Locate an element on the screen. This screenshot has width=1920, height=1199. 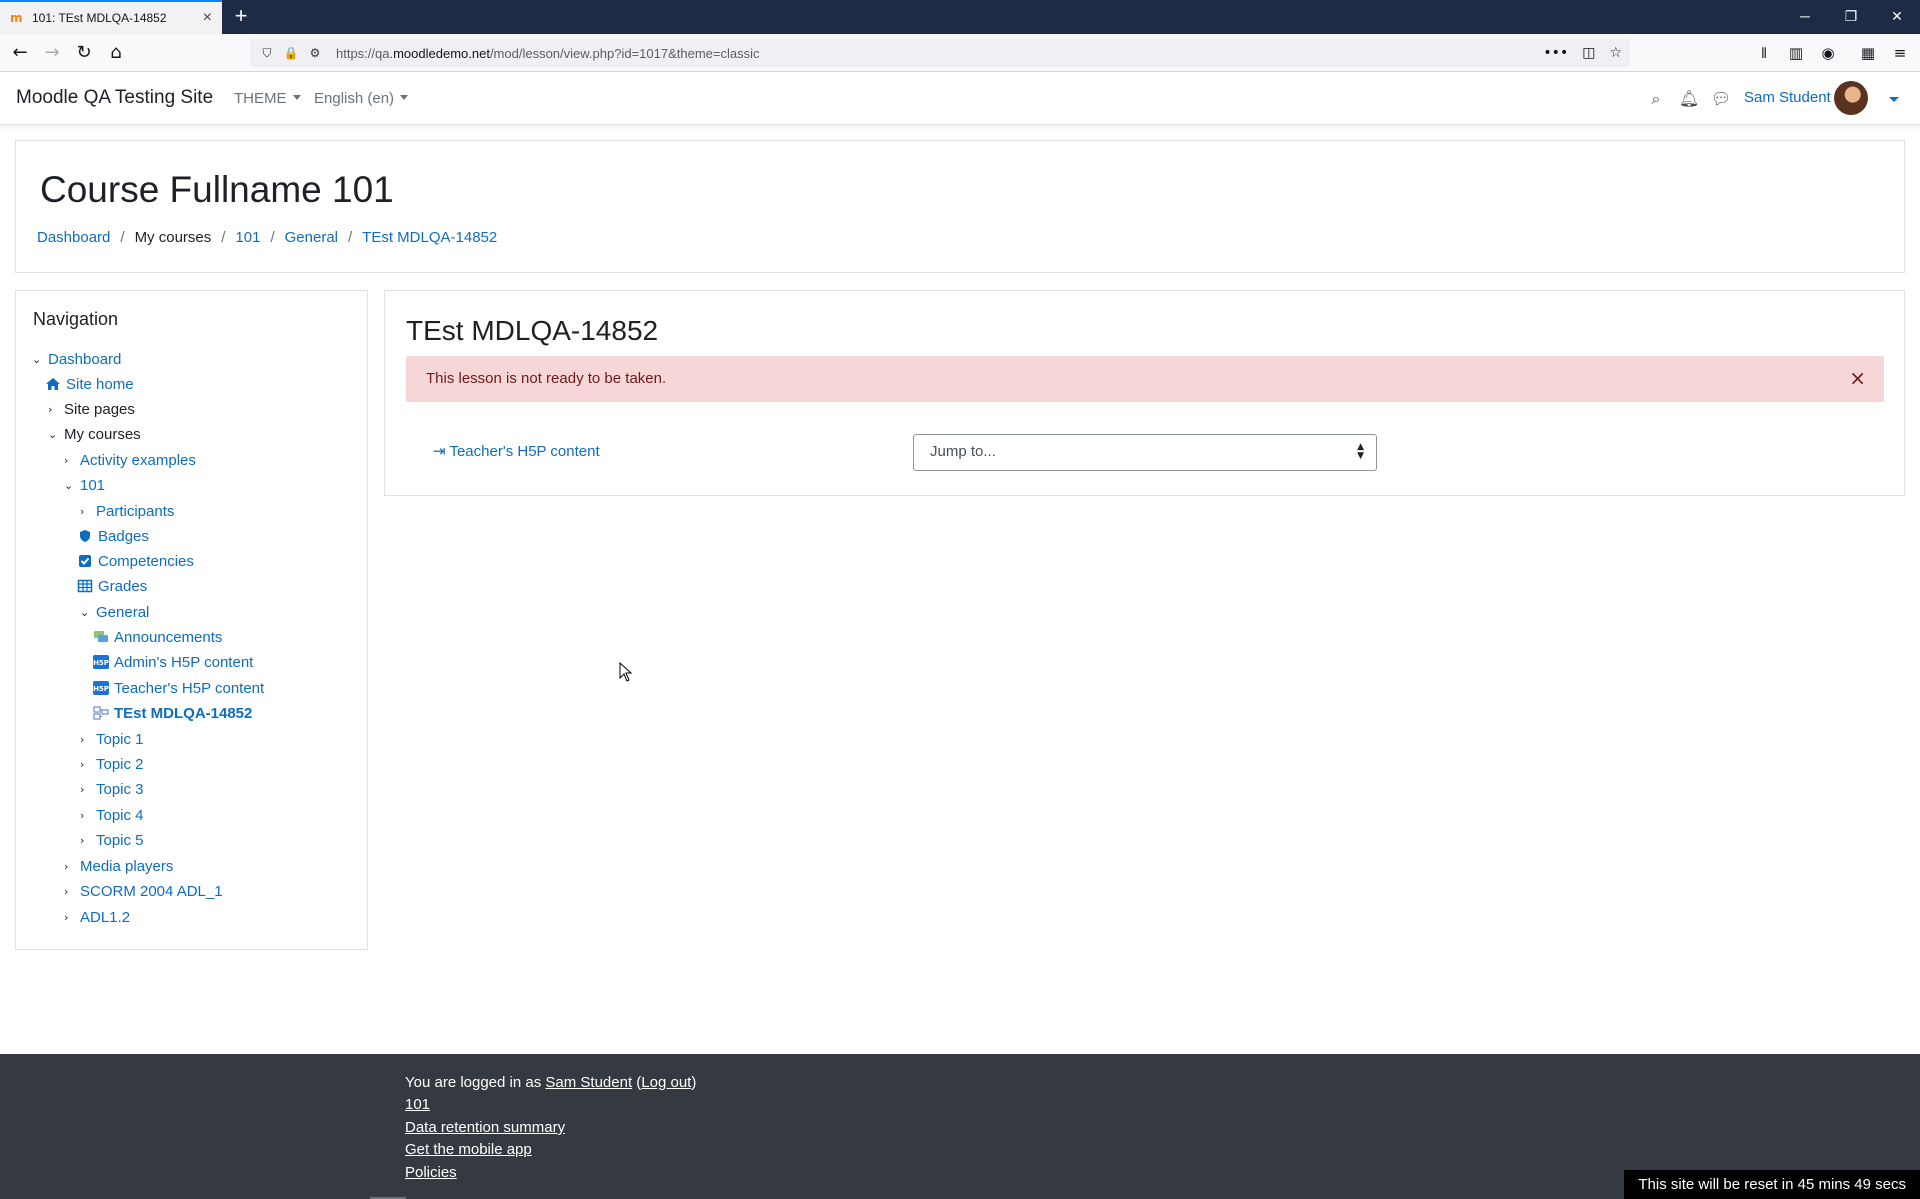
nav-item-competencies: Competencies is located at coordinates (135, 561).